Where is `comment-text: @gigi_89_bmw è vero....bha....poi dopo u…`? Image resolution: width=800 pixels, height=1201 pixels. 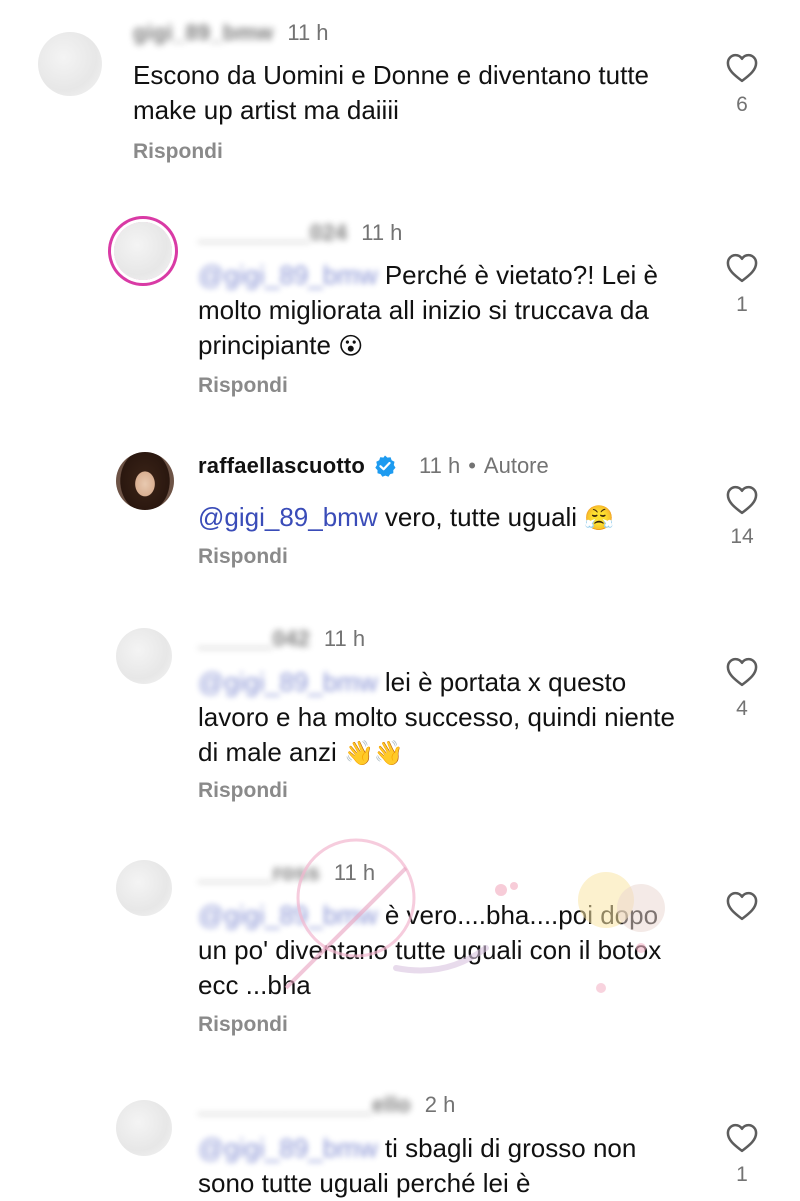 comment-text: @gigi_89_bmw è vero....bha....poi dopo u… is located at coordinates (430, 950).